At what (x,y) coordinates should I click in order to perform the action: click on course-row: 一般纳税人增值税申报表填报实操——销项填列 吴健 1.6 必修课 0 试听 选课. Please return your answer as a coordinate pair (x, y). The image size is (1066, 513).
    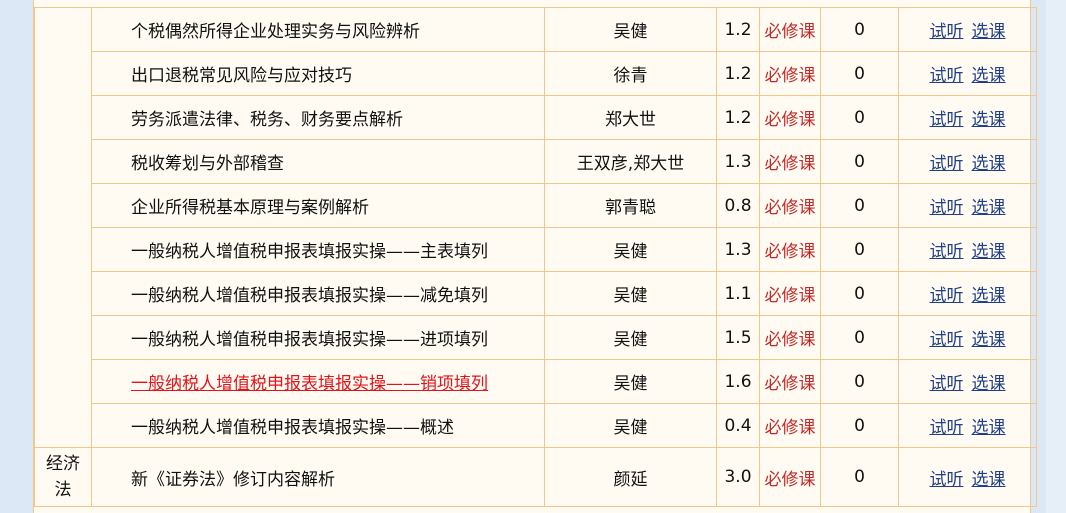
    Looking at the image, I should click on (536, 381).